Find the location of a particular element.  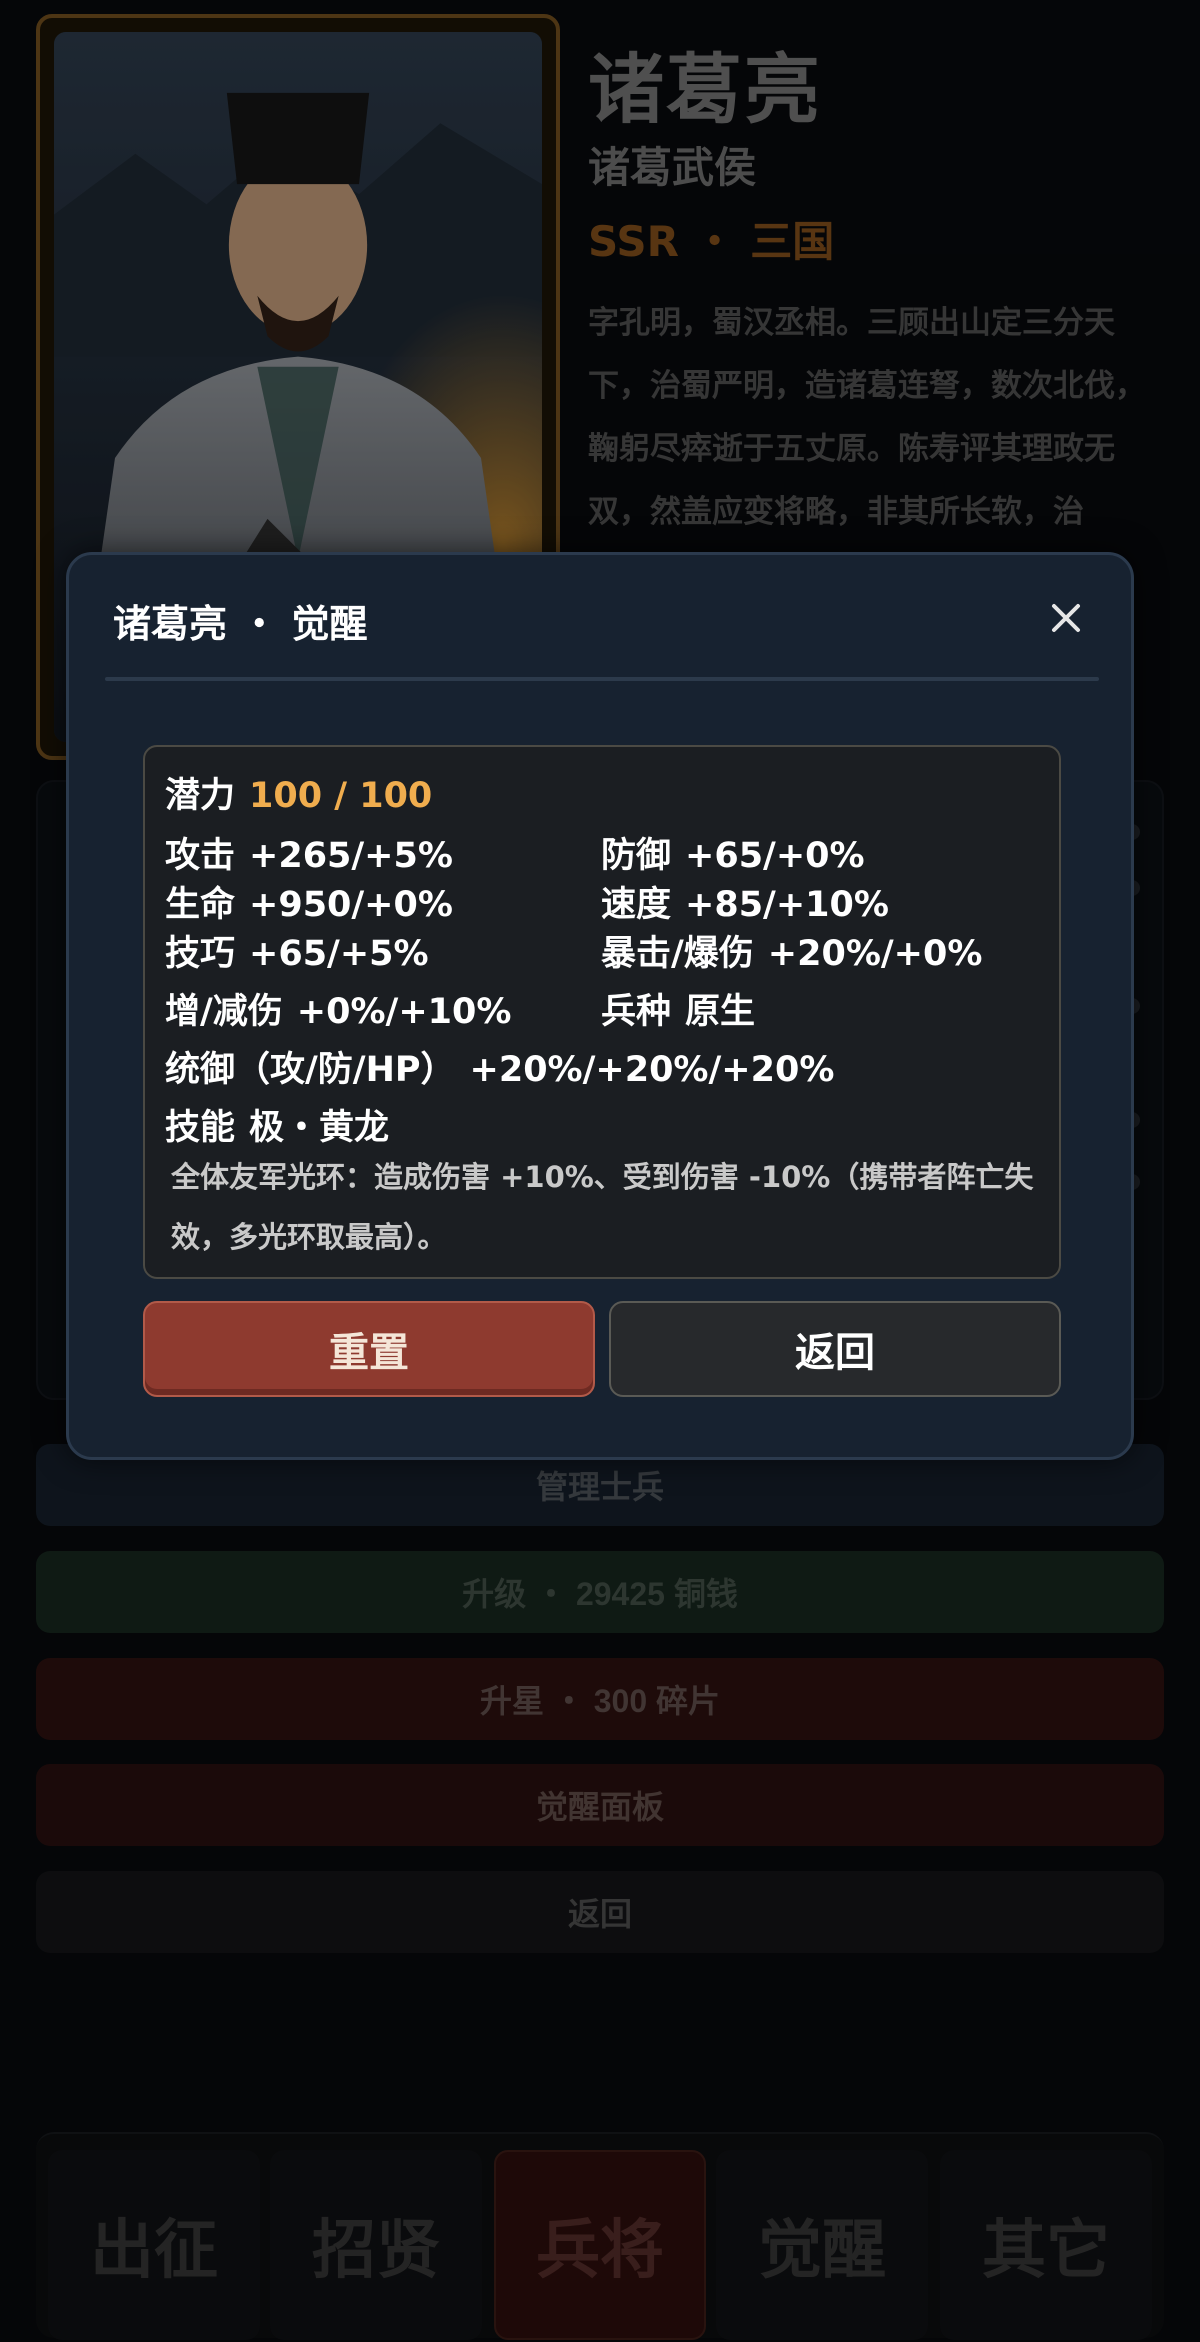

stat-value: +0%/+10% is located at coordinates (404, 1012).